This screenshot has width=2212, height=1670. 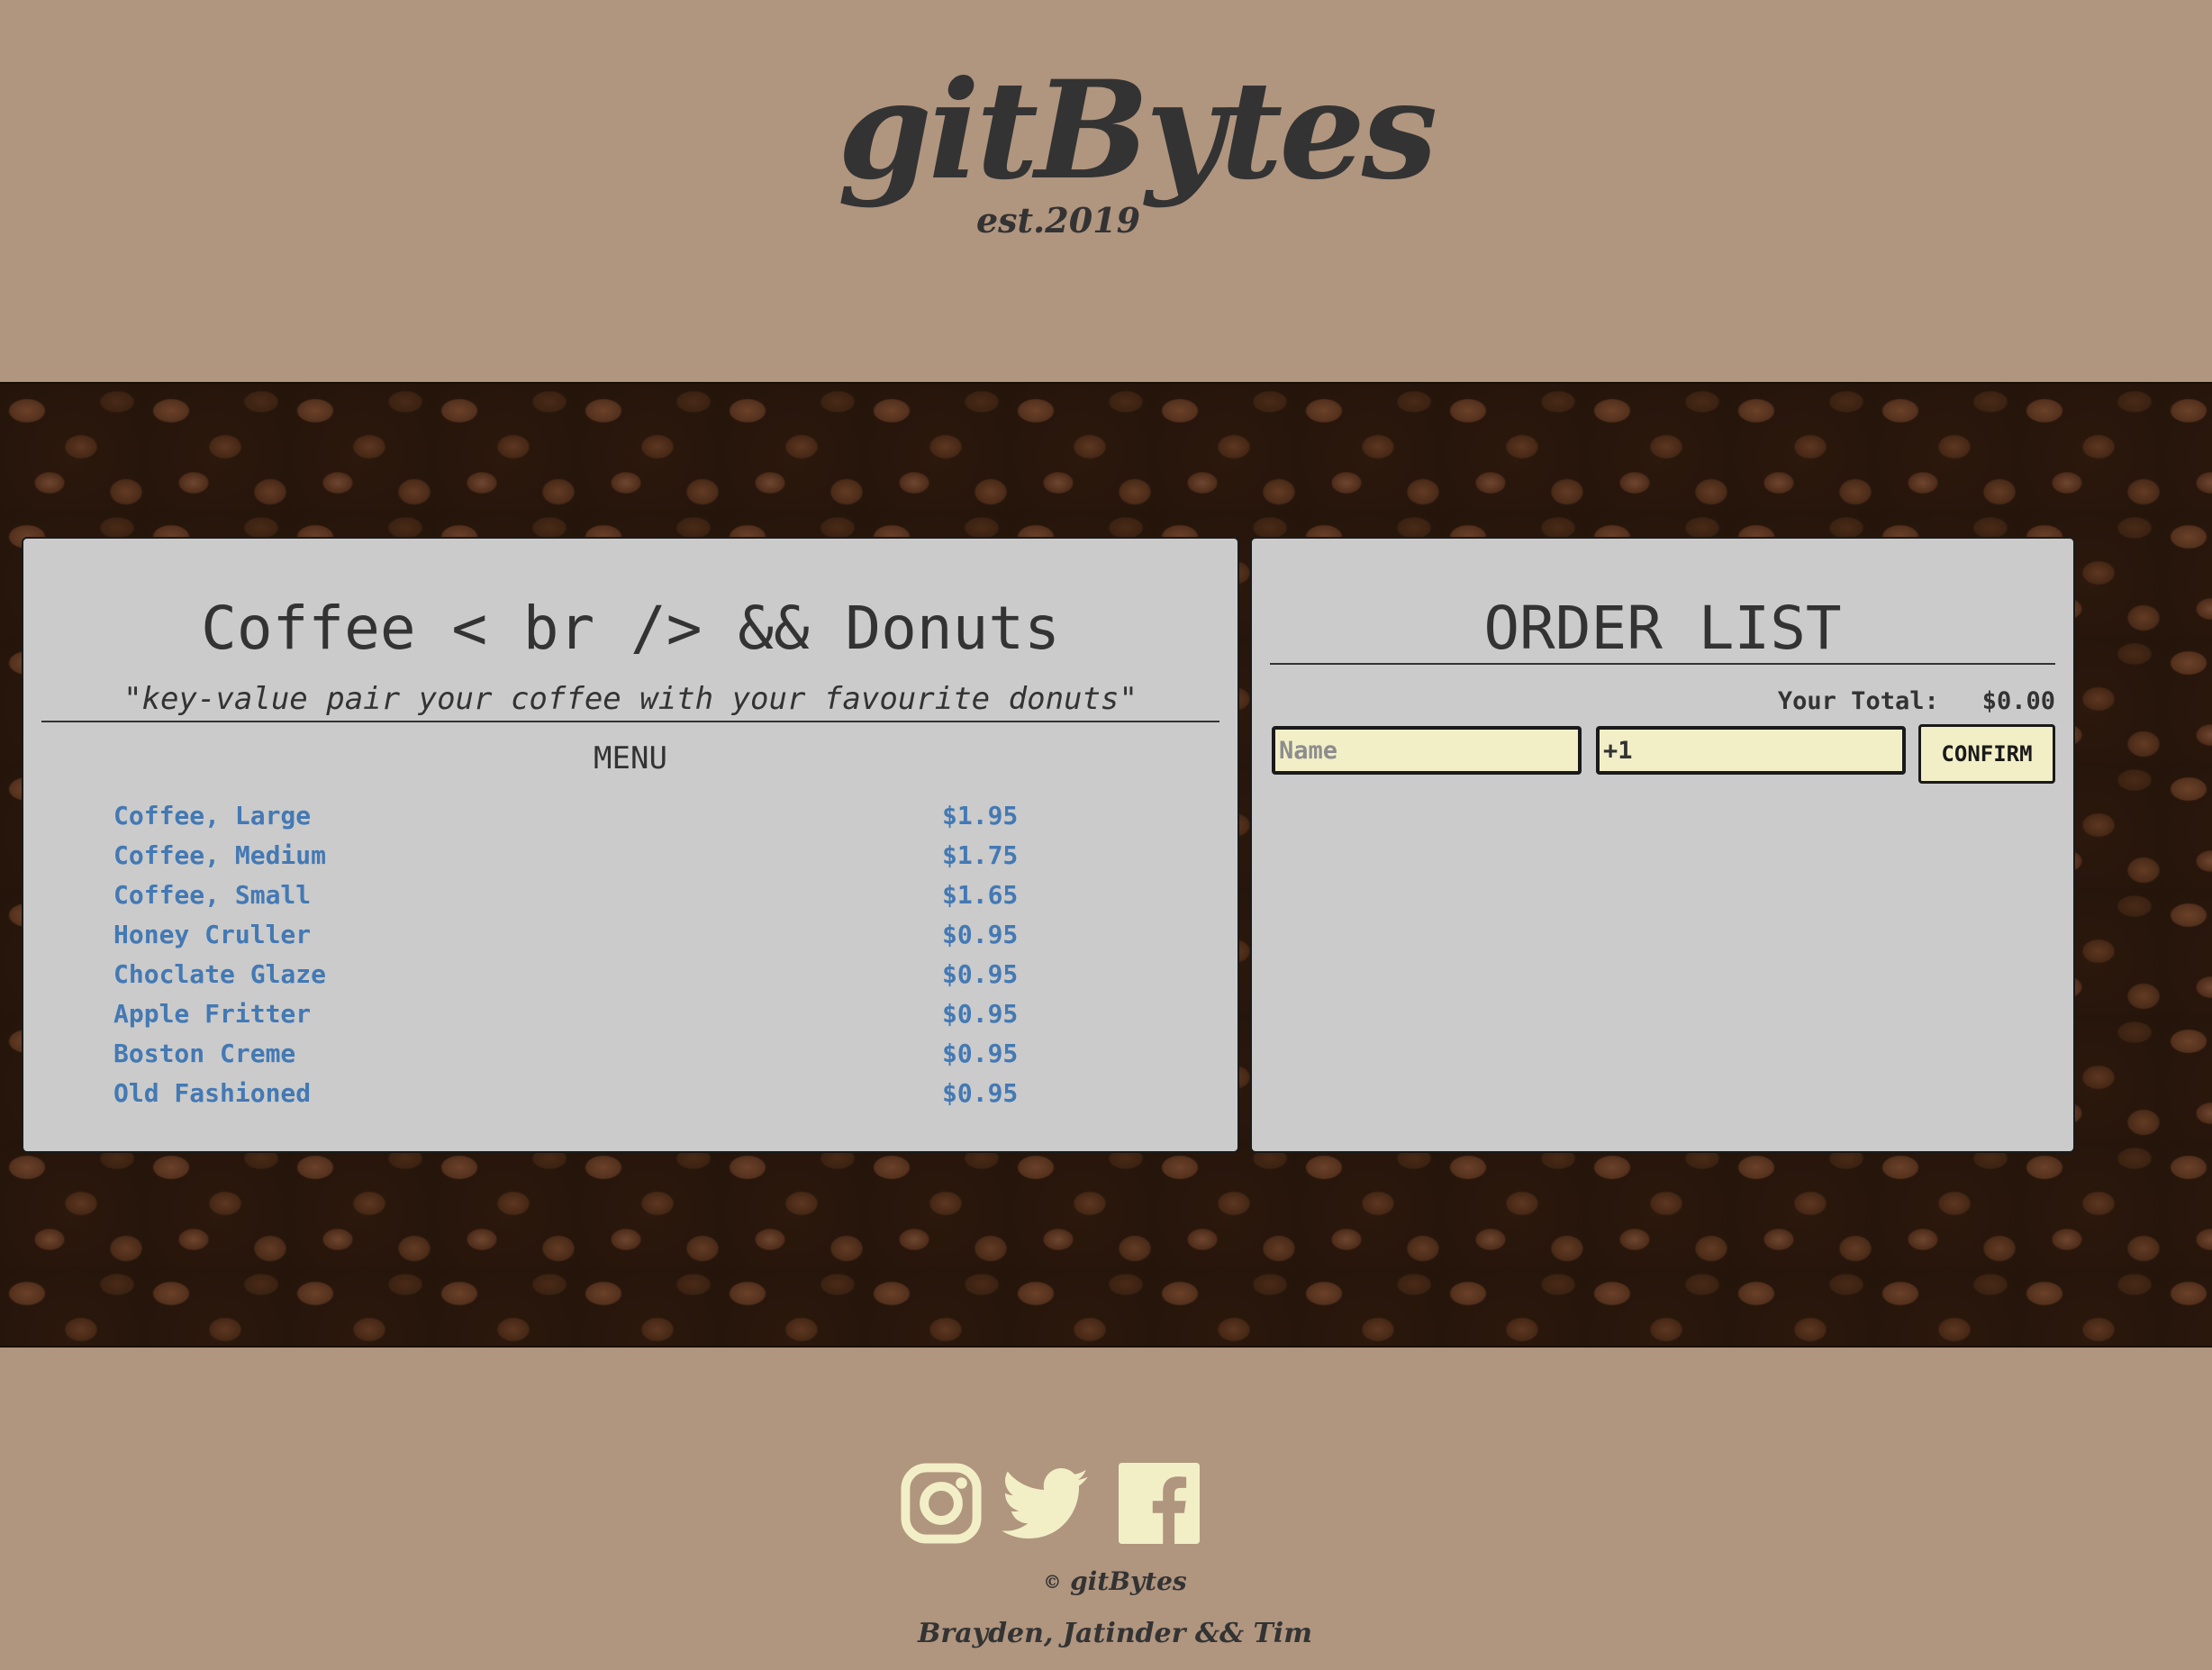 What do you see at coordinates (1986, 754) in the screenshot?
I see `confirm-button: CONFIRM` at bounding box center [1986, 754].